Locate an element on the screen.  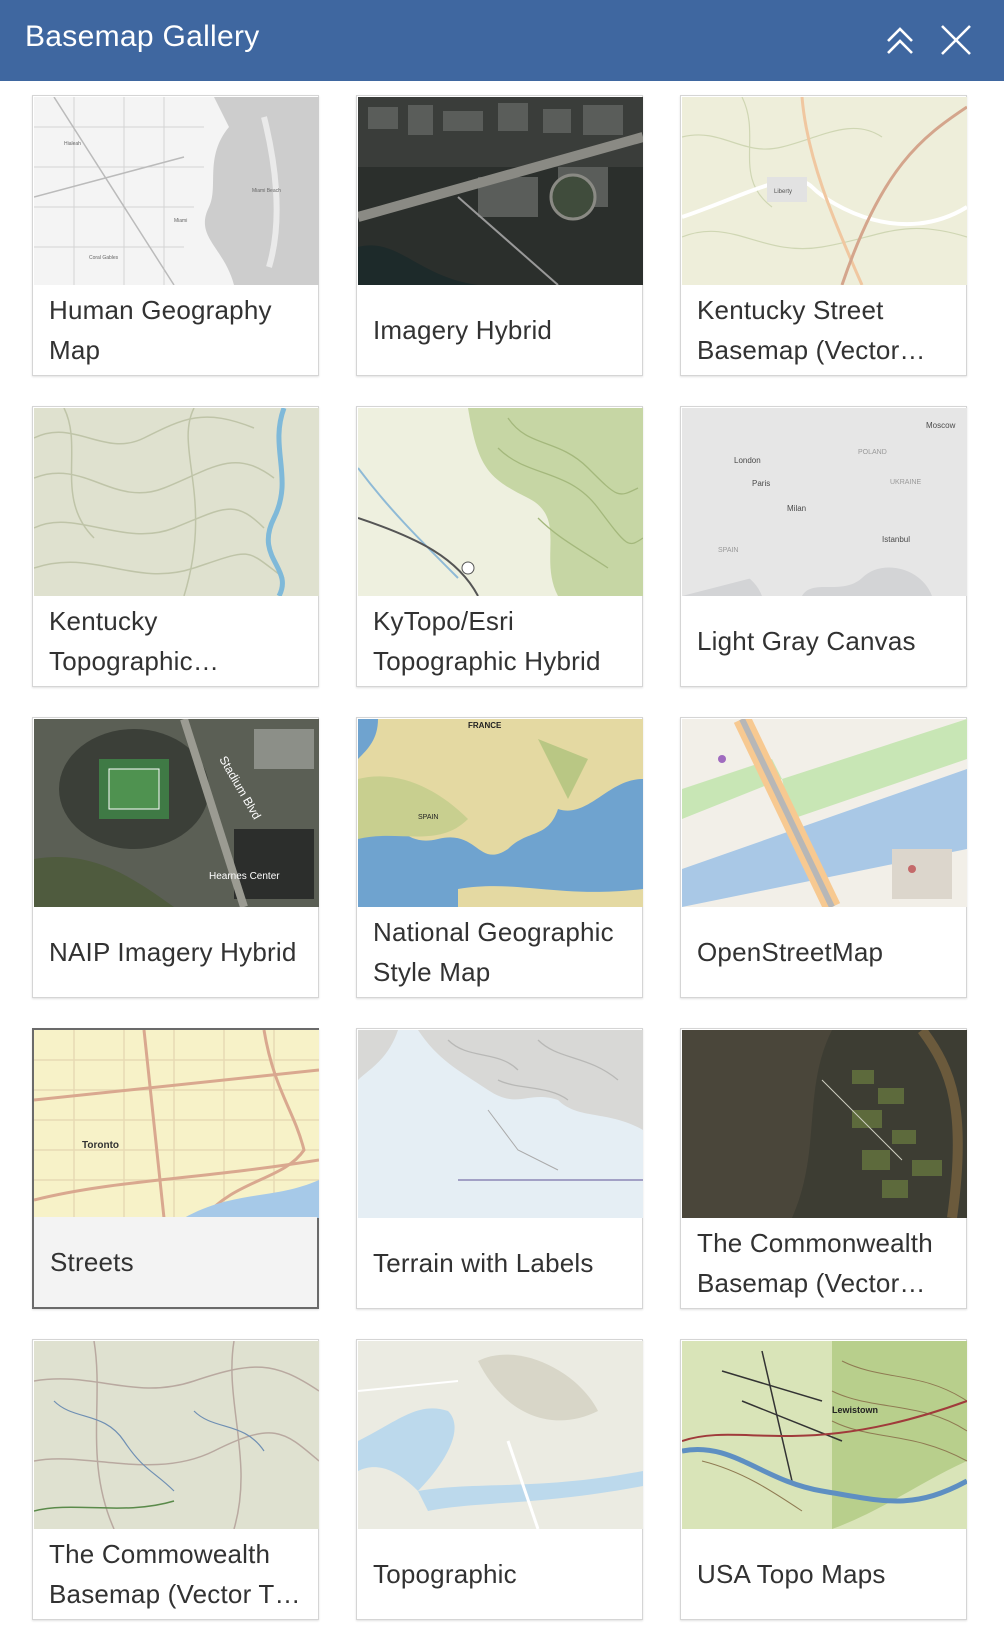
basemap-thumbnail: Stadium Blvd Hearnes Center is located at coordinates (176, 813).